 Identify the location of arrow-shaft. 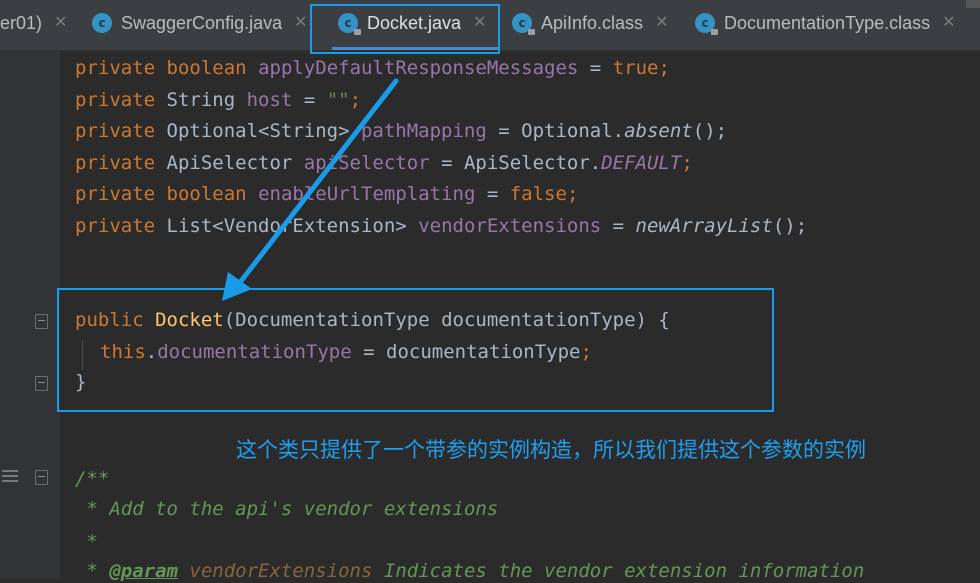
(317, 183).